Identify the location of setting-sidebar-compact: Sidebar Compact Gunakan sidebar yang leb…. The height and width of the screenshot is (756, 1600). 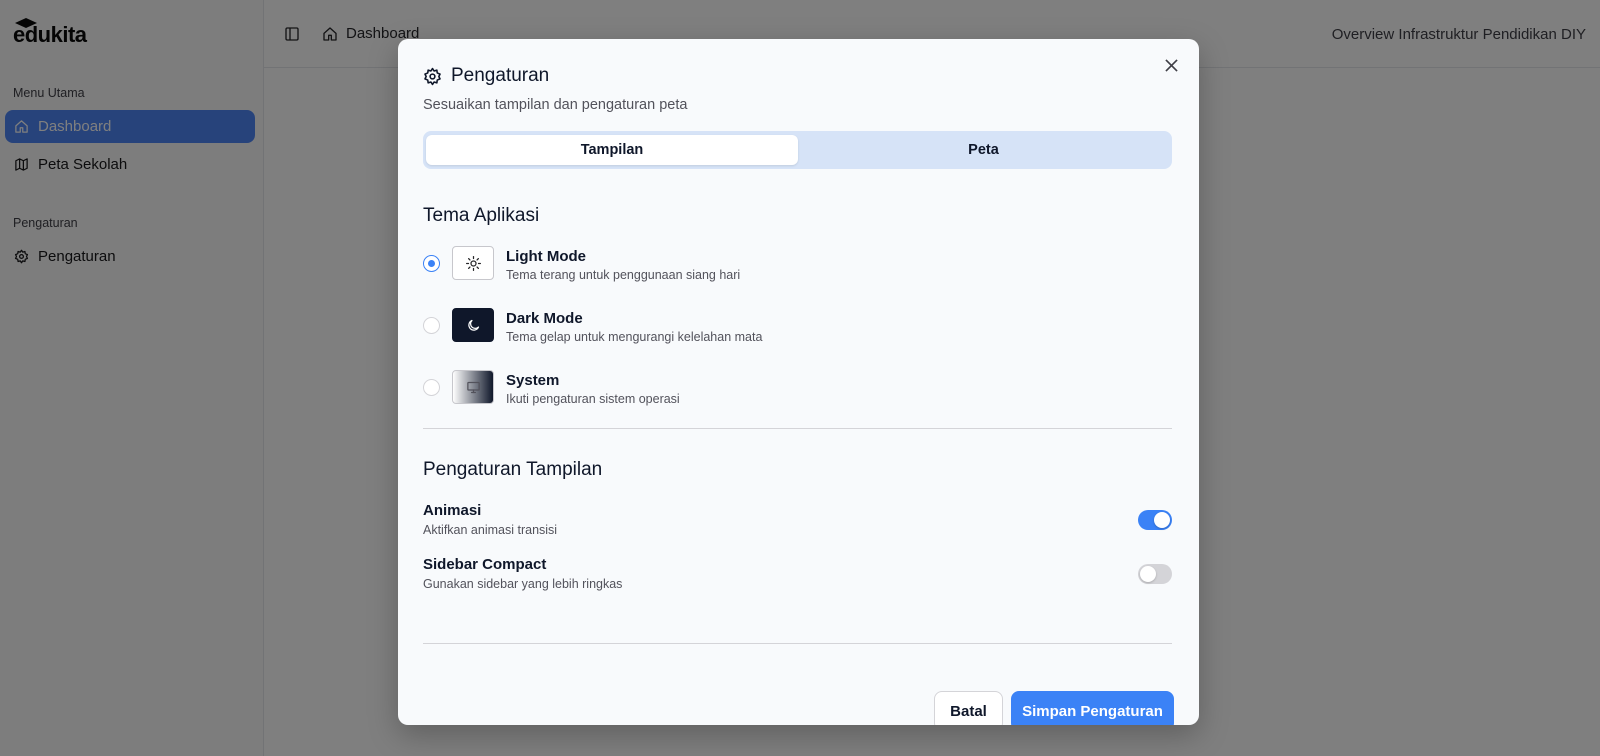
(797, 576).